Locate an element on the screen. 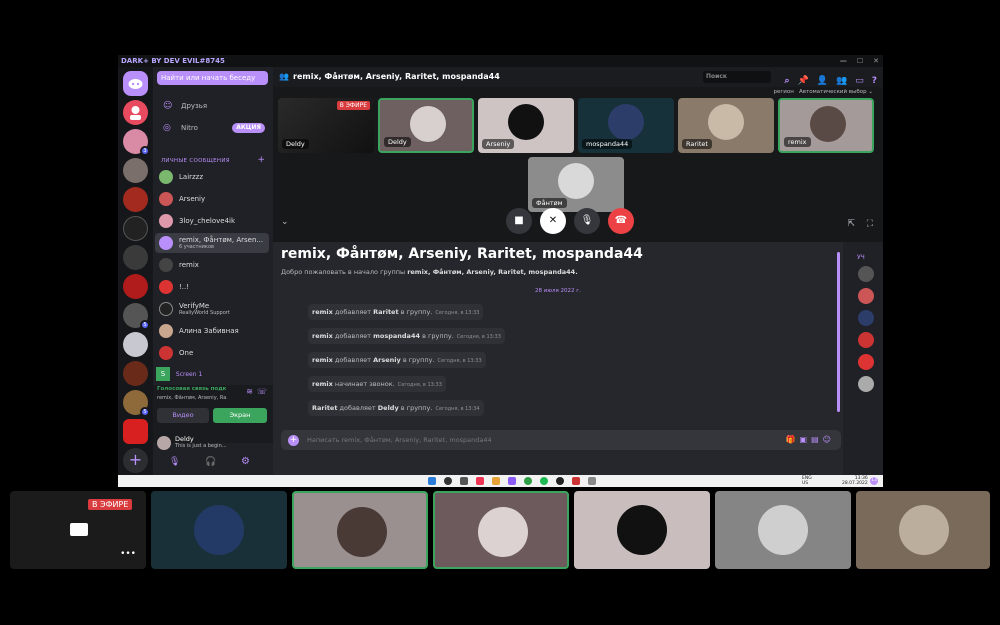 This screenshot has height=625, width=1000. video-button: Видео is located at coordinates (183, 415).